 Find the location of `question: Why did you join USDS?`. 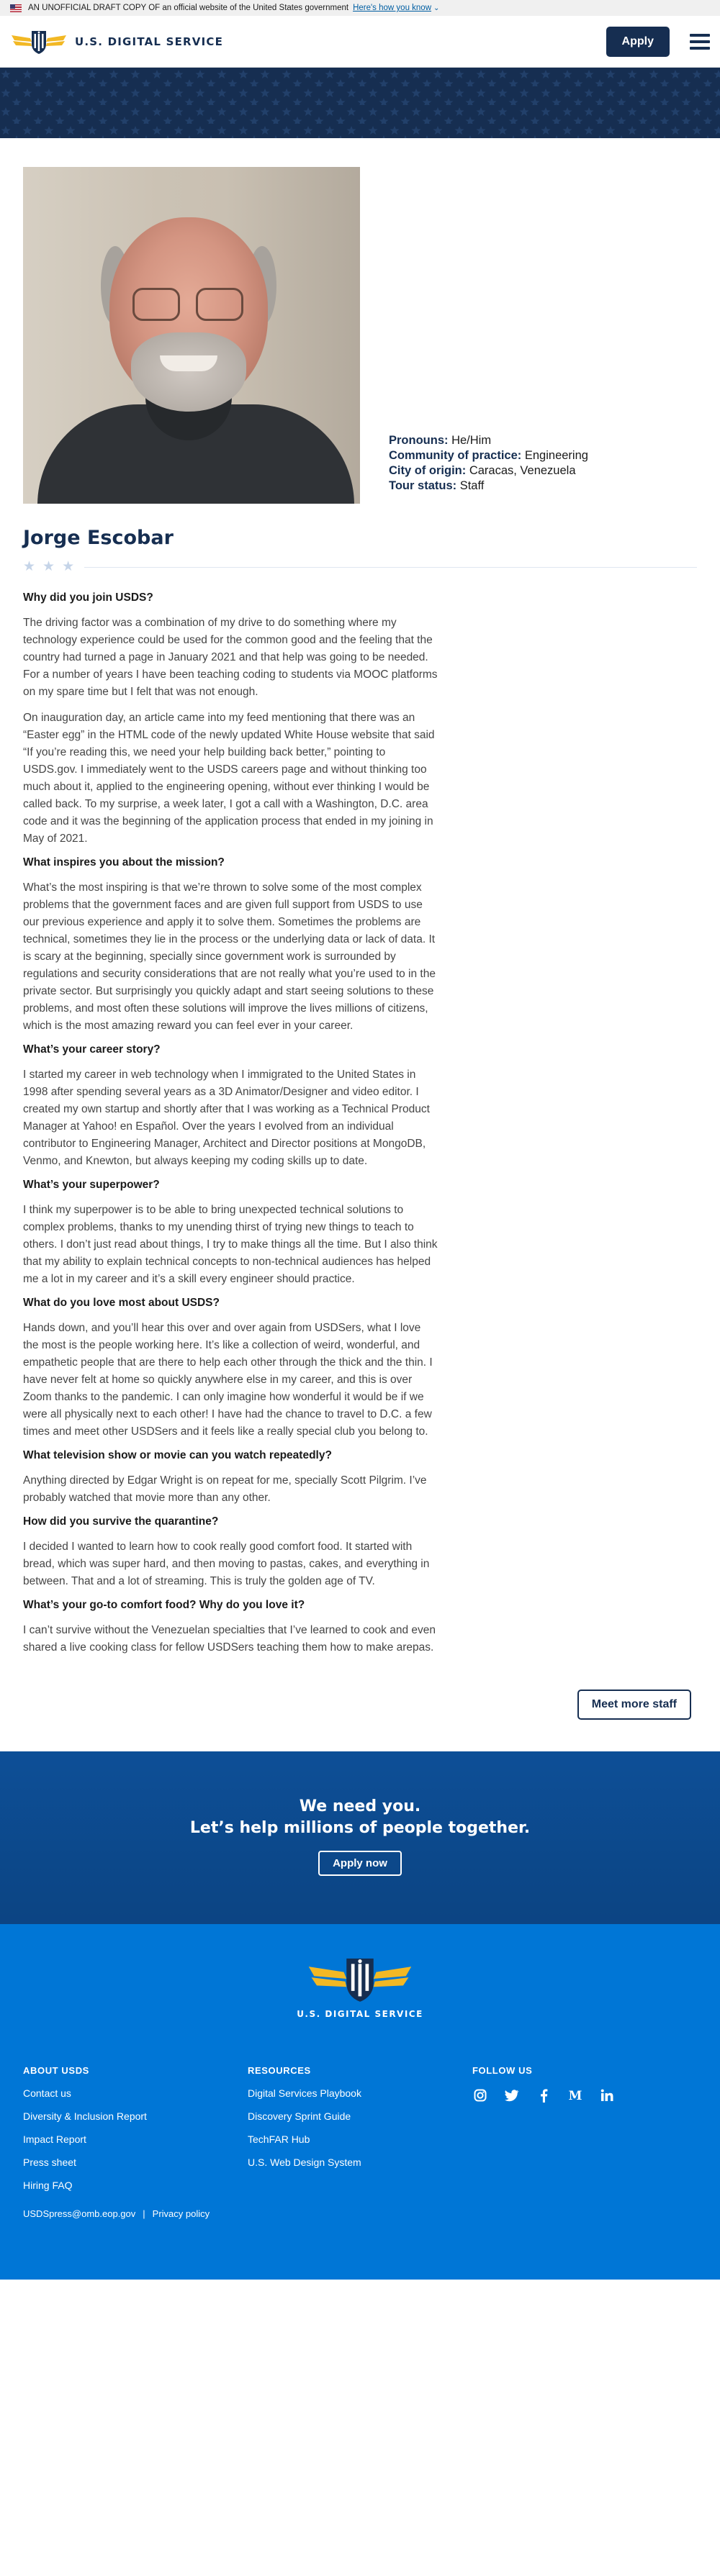

question: Why did you join USDS? is located at coordinates (88, 597).